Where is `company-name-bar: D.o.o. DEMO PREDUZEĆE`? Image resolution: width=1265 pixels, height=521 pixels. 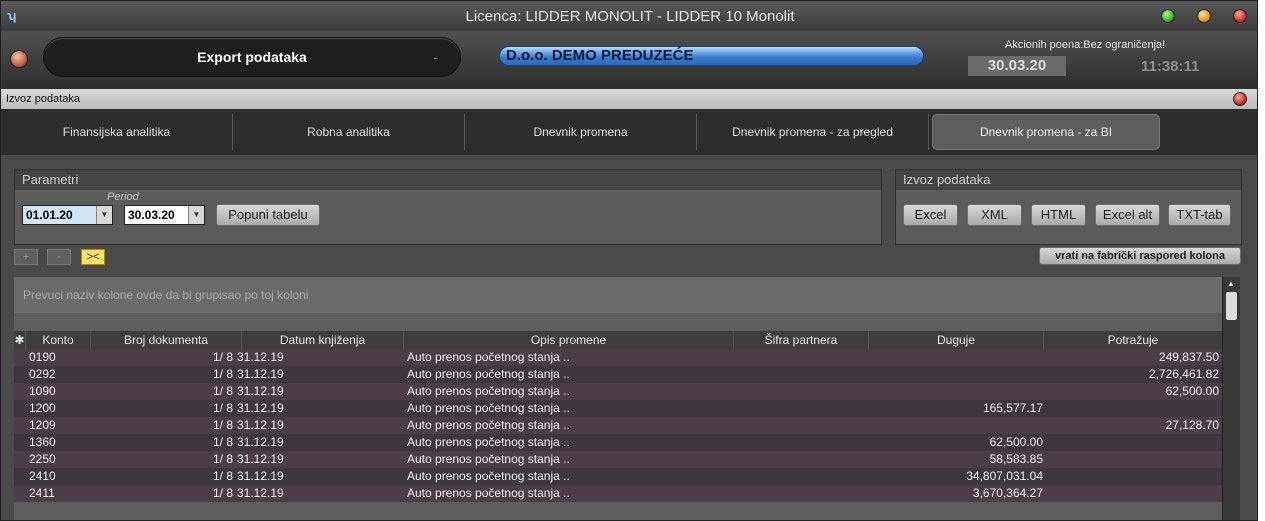
company-name-bar: D.o.o. DEMO PREDUZEĆE is located at coordinates (711, 56).